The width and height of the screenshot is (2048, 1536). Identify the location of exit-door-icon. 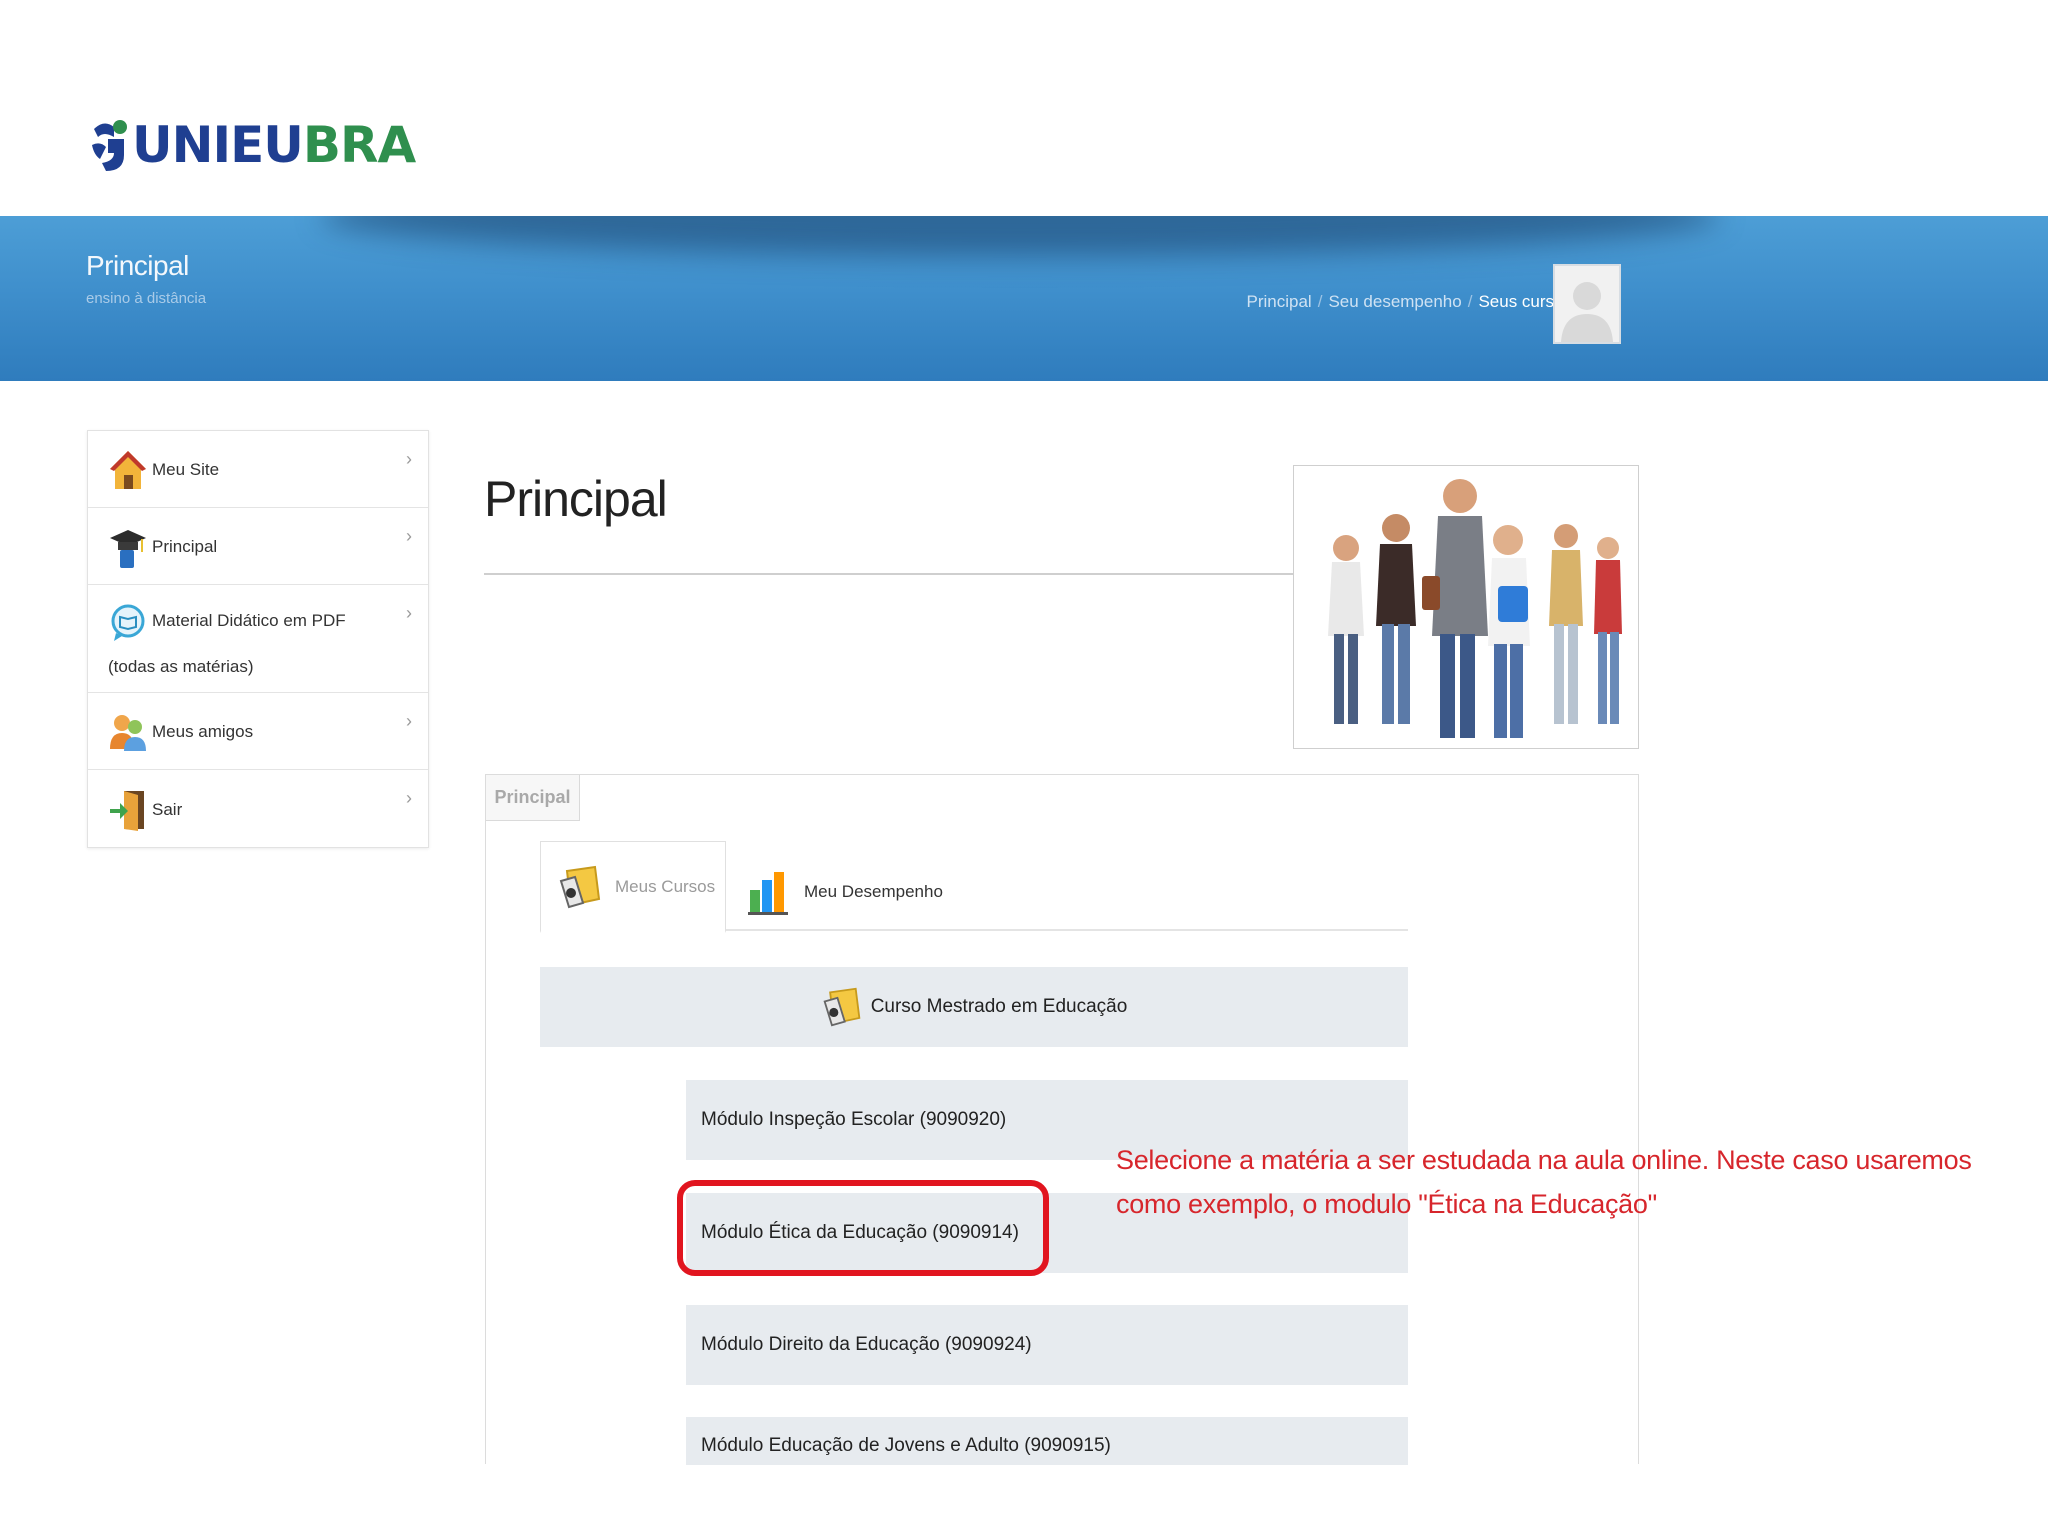
(127, 810).